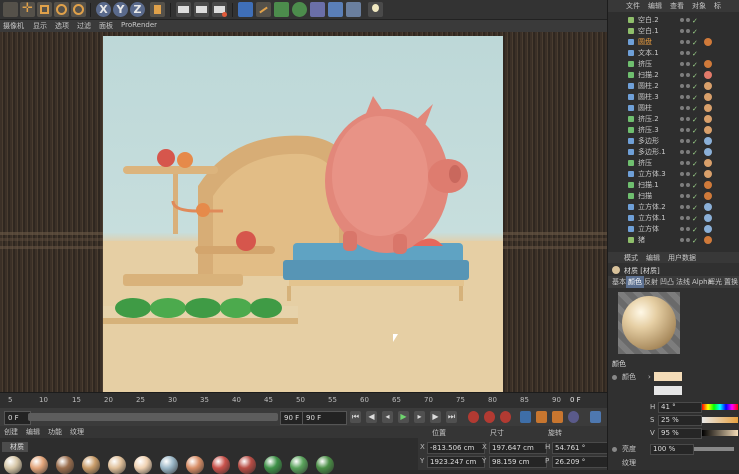 The height and width of the screenshot is (474, 739). Describe the element at coordinates (137, 9) in the screenshot. I see `z-axis-lock-button: Z` at that location.